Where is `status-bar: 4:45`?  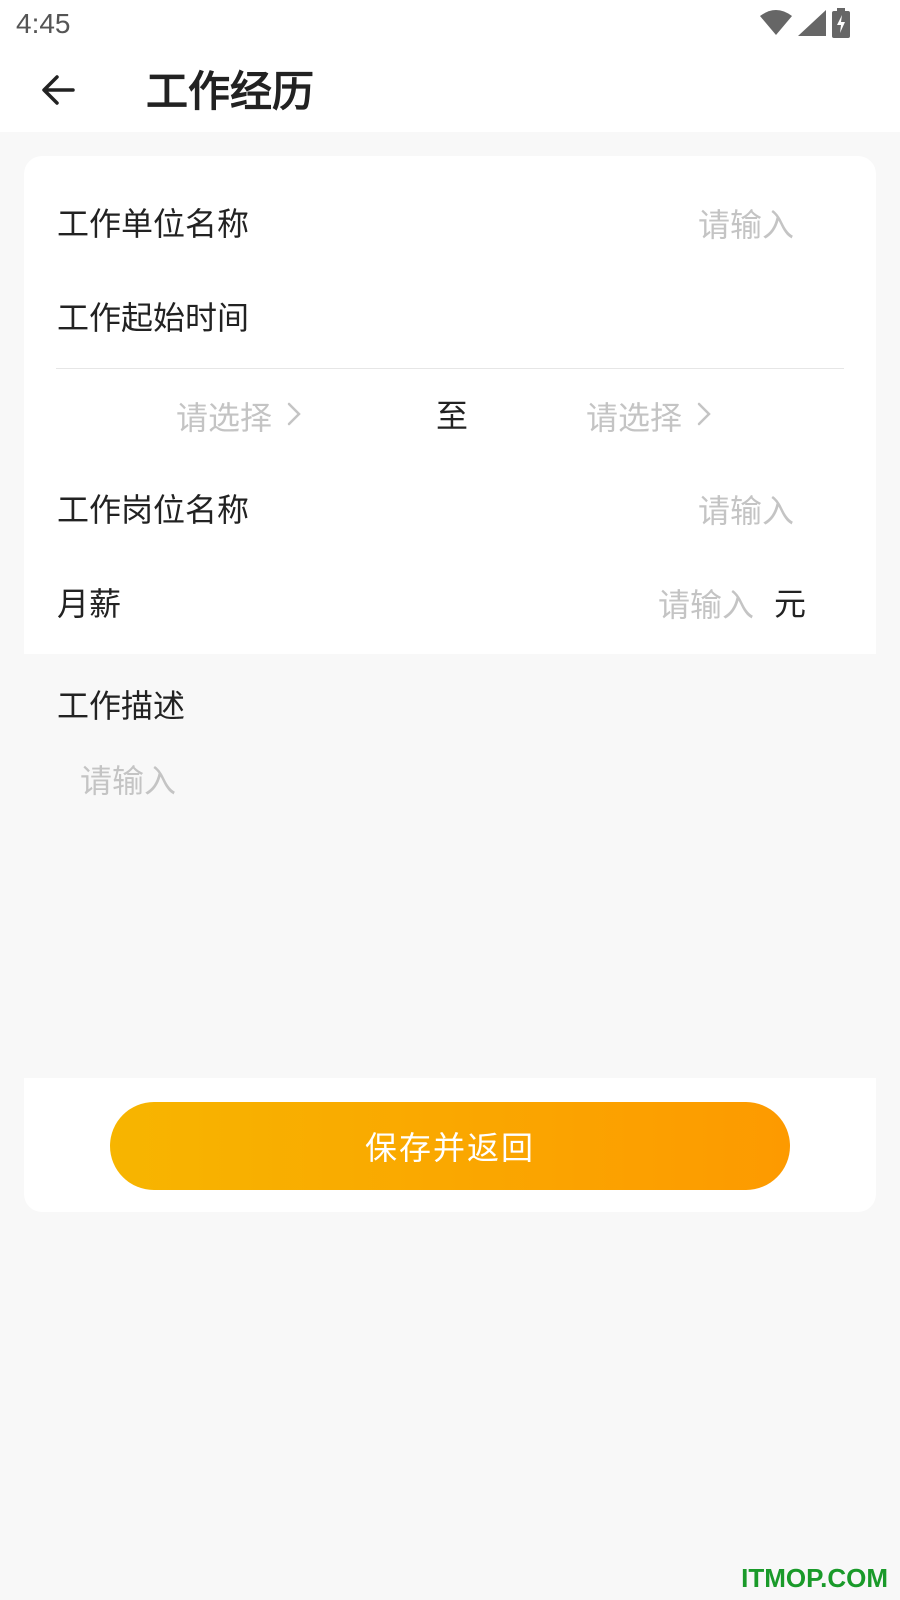 status-bar: 4:45 is located at coordinates (450, 26).